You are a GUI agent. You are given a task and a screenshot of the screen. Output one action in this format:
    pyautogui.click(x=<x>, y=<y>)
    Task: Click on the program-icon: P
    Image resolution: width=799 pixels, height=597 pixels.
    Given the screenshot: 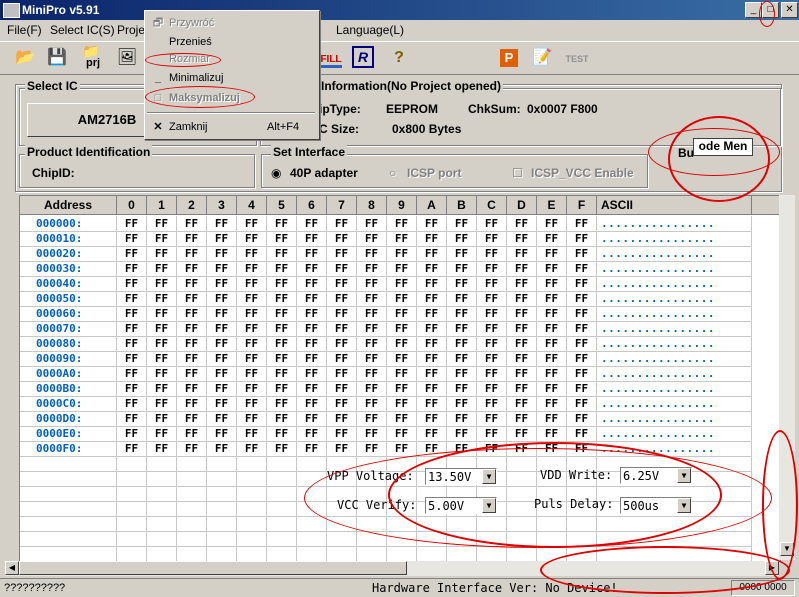 What is the action you would take?
    pyautogui.click(x=509, y=57)
    